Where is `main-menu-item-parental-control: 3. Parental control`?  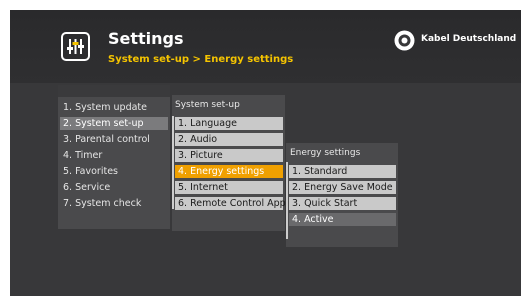 main-menu-item-parental-control: 3. Parental control is located at coordinates (114, 139).